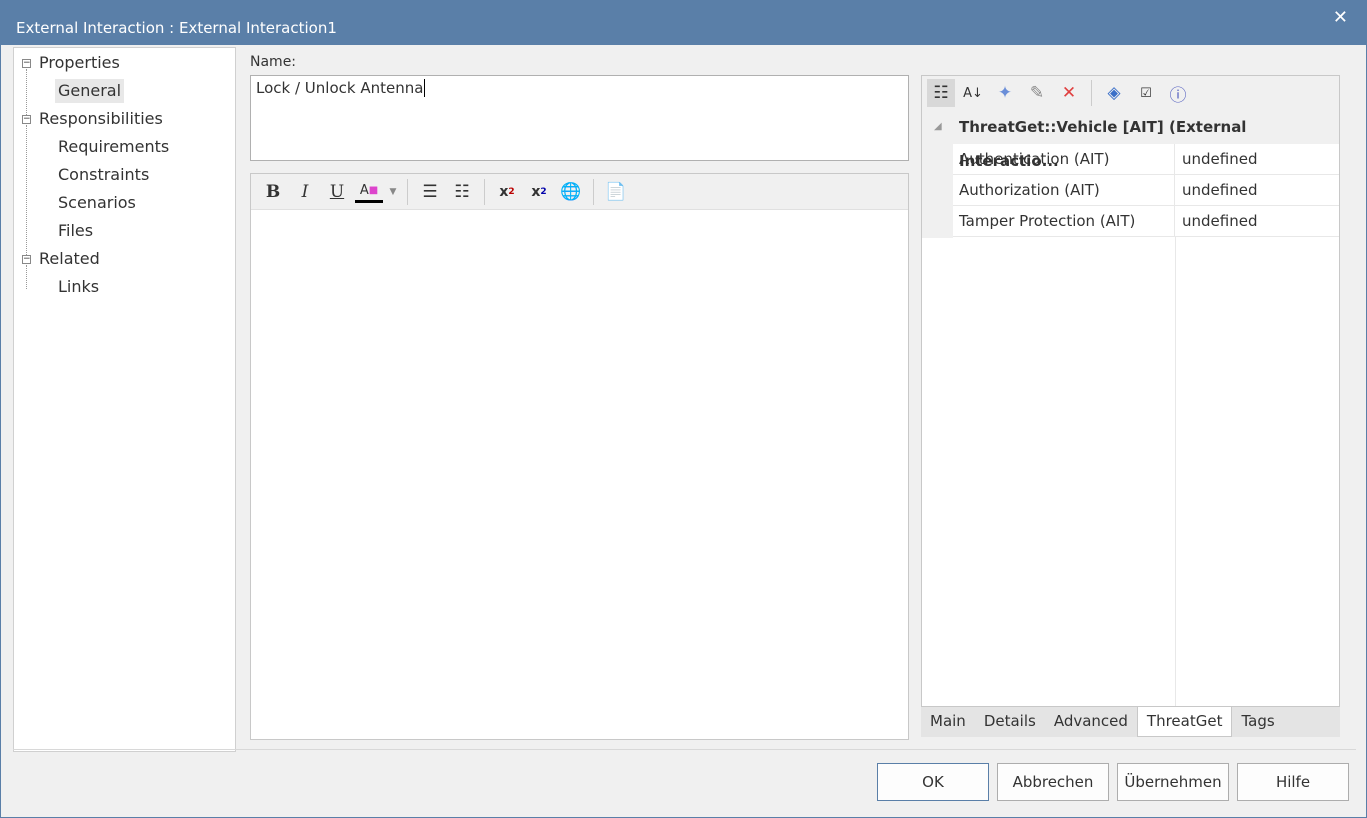 The width and height of the screenshot is (1367, 818). I want to click on superscript-icon: x2, so click(507, 192).